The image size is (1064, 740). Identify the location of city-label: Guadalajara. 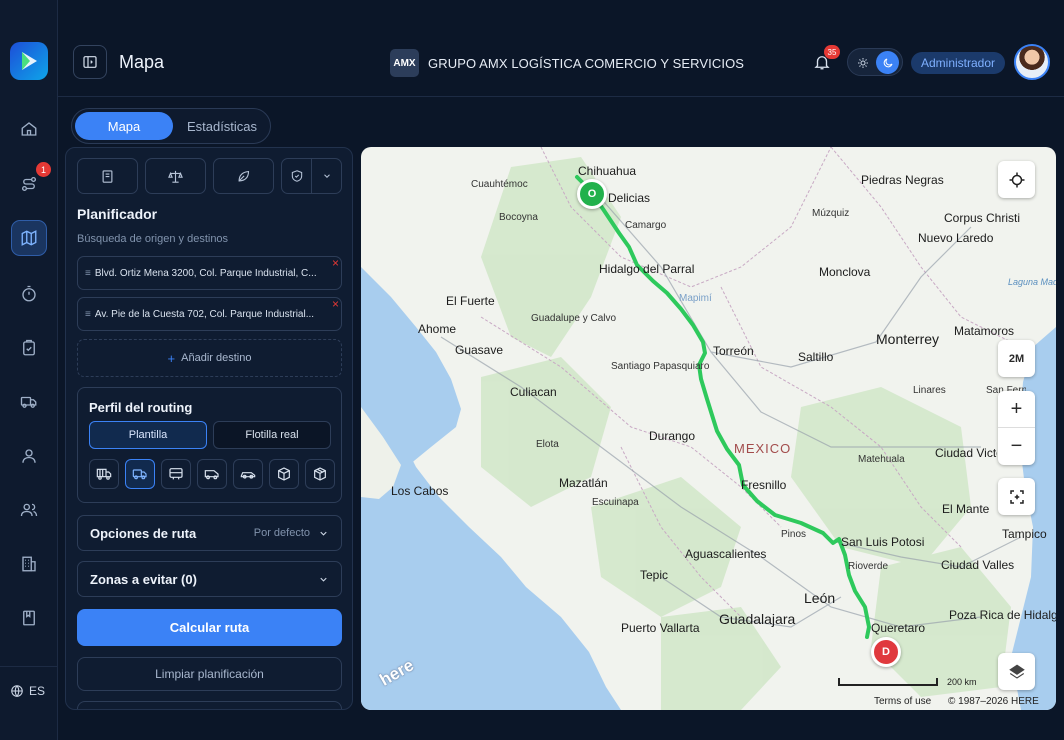
(757, 619).